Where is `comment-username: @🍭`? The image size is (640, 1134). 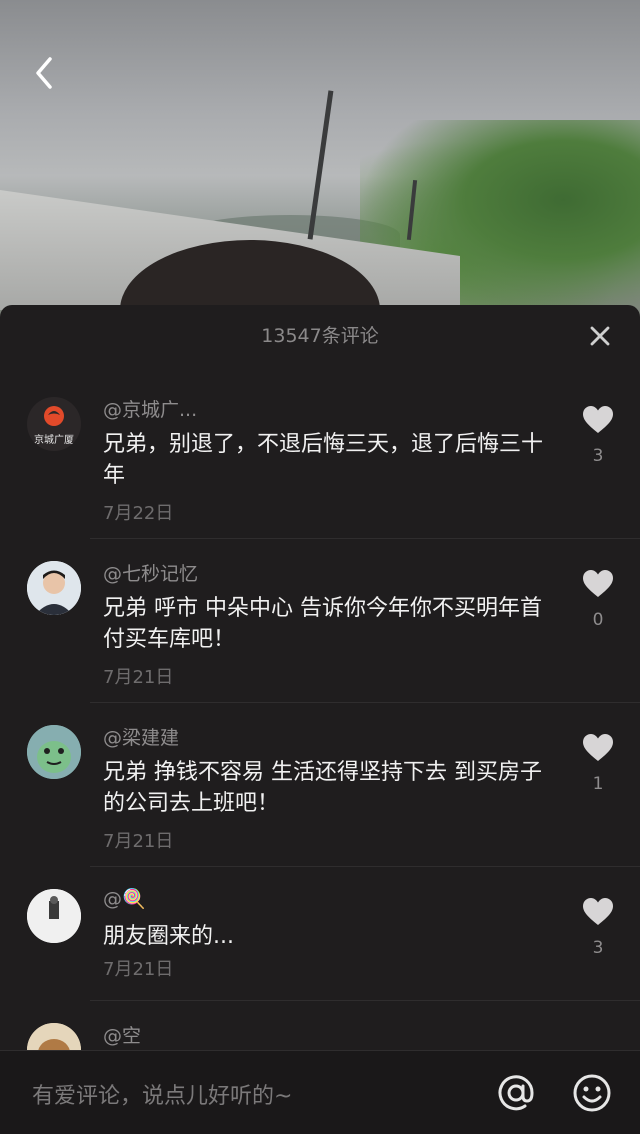
comment-username: @🍭 is located at coordinates (124, 898).